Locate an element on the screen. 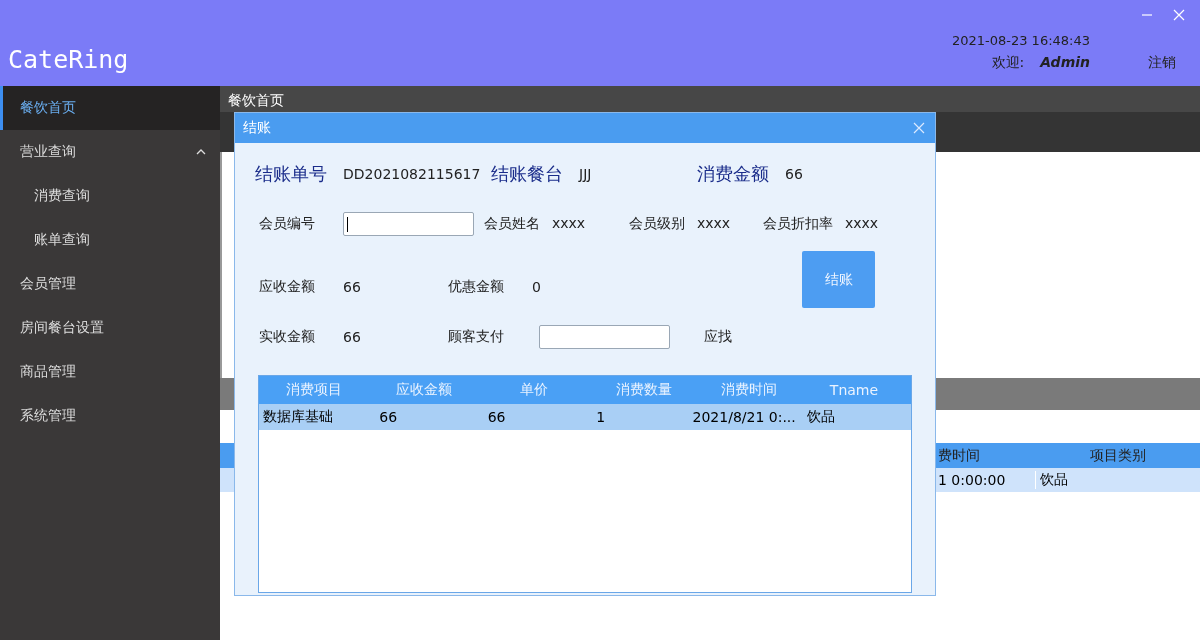 This screenshot has height=640, width=1200. sidebar-item: 房间餐台设置 is located at coordinates (110, 328).